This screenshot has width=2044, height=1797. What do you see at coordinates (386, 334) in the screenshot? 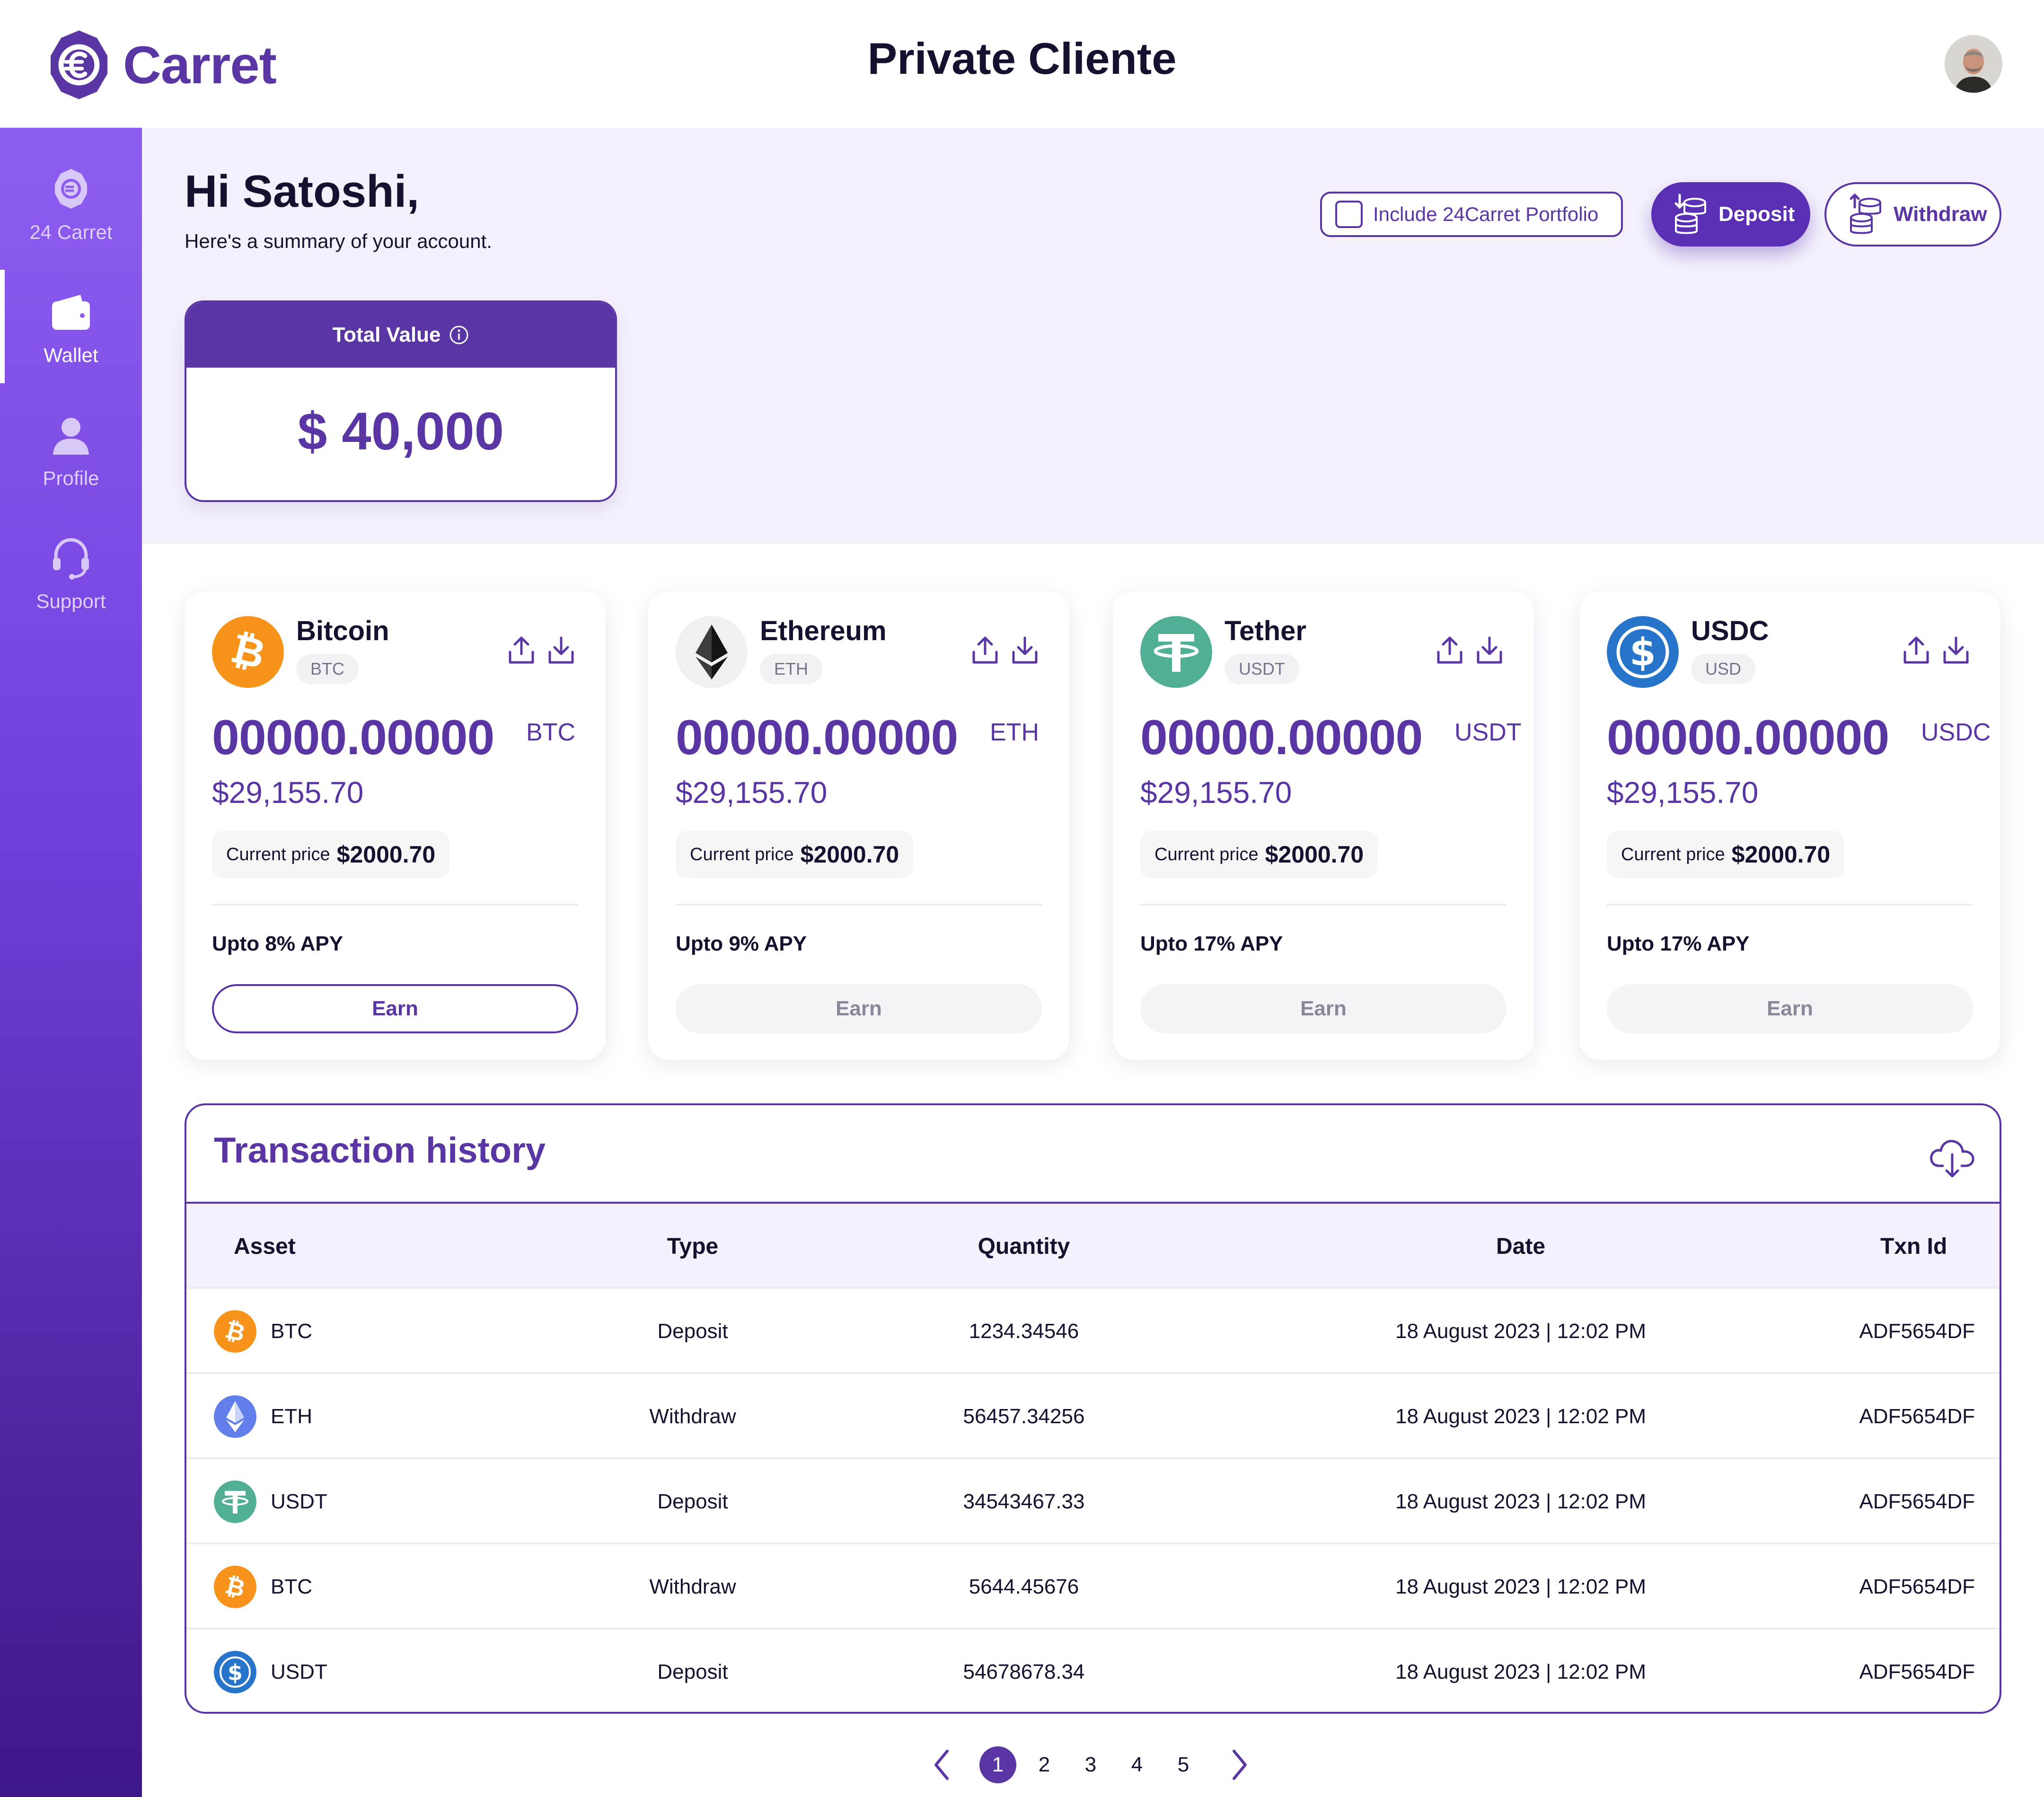
I see `total-value-label: Total Value` at bounding box center [386, 334].